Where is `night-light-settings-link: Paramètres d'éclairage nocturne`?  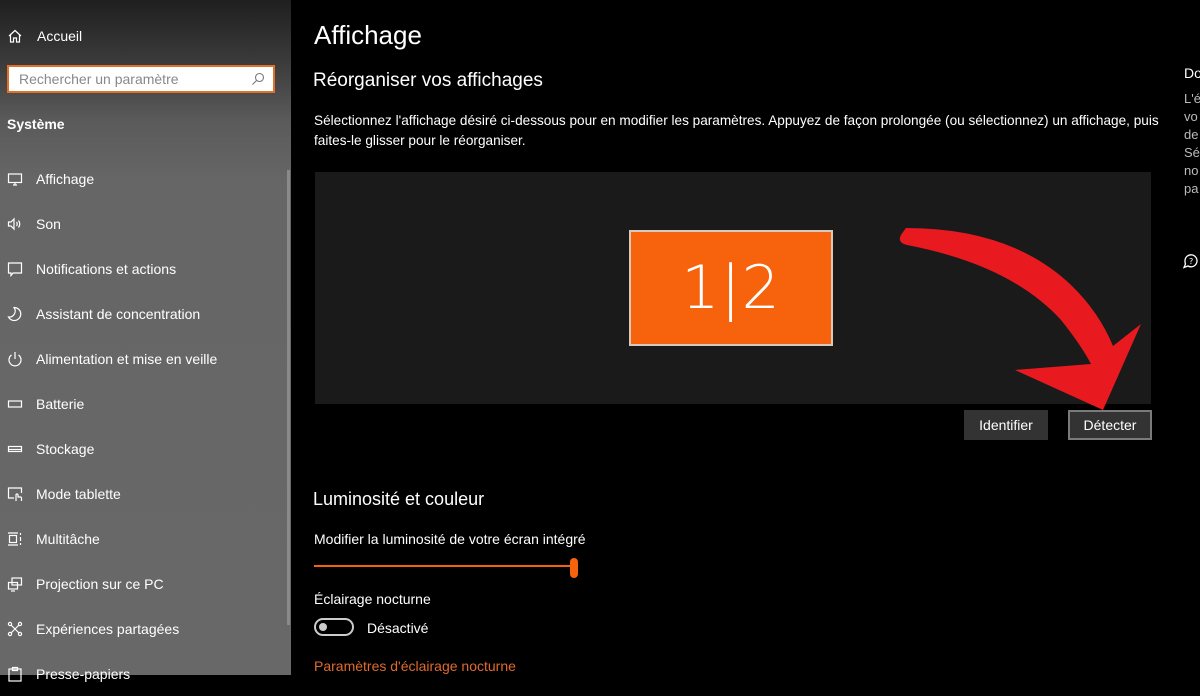 night-light-settings-link: Paramètres d'éclairage nocturne is located at coordinates (415, 666).